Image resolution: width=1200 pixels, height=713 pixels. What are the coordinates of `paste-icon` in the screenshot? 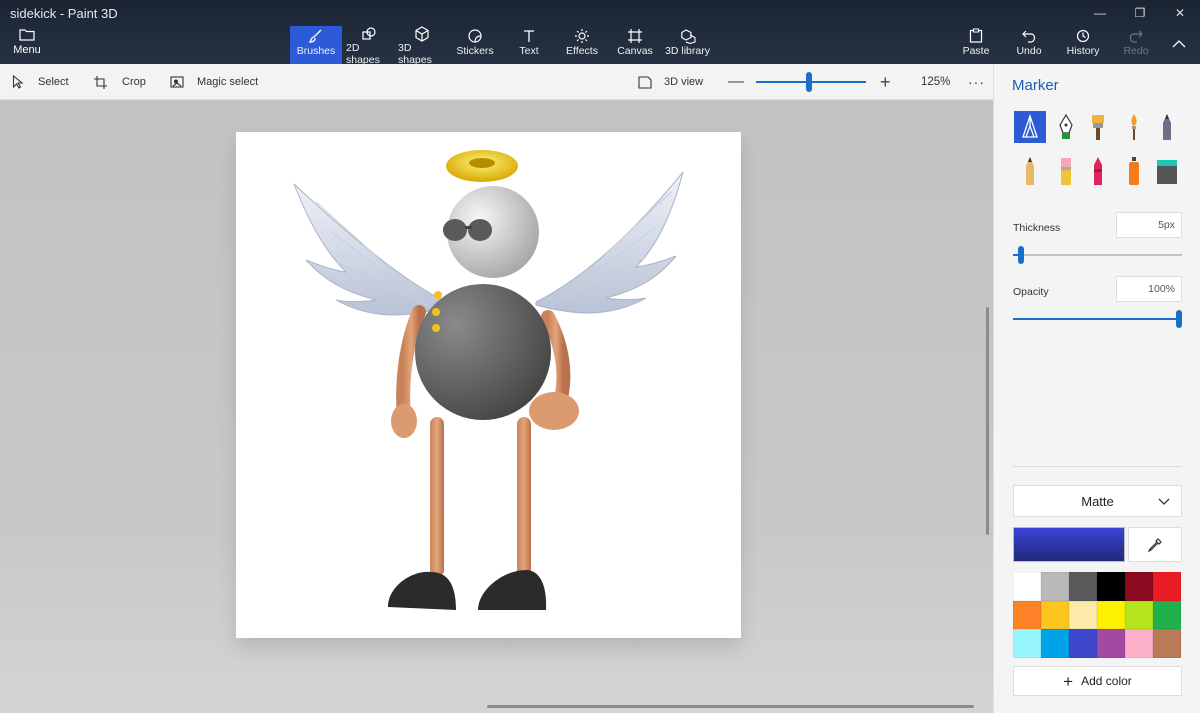 It's located at (976, 35).